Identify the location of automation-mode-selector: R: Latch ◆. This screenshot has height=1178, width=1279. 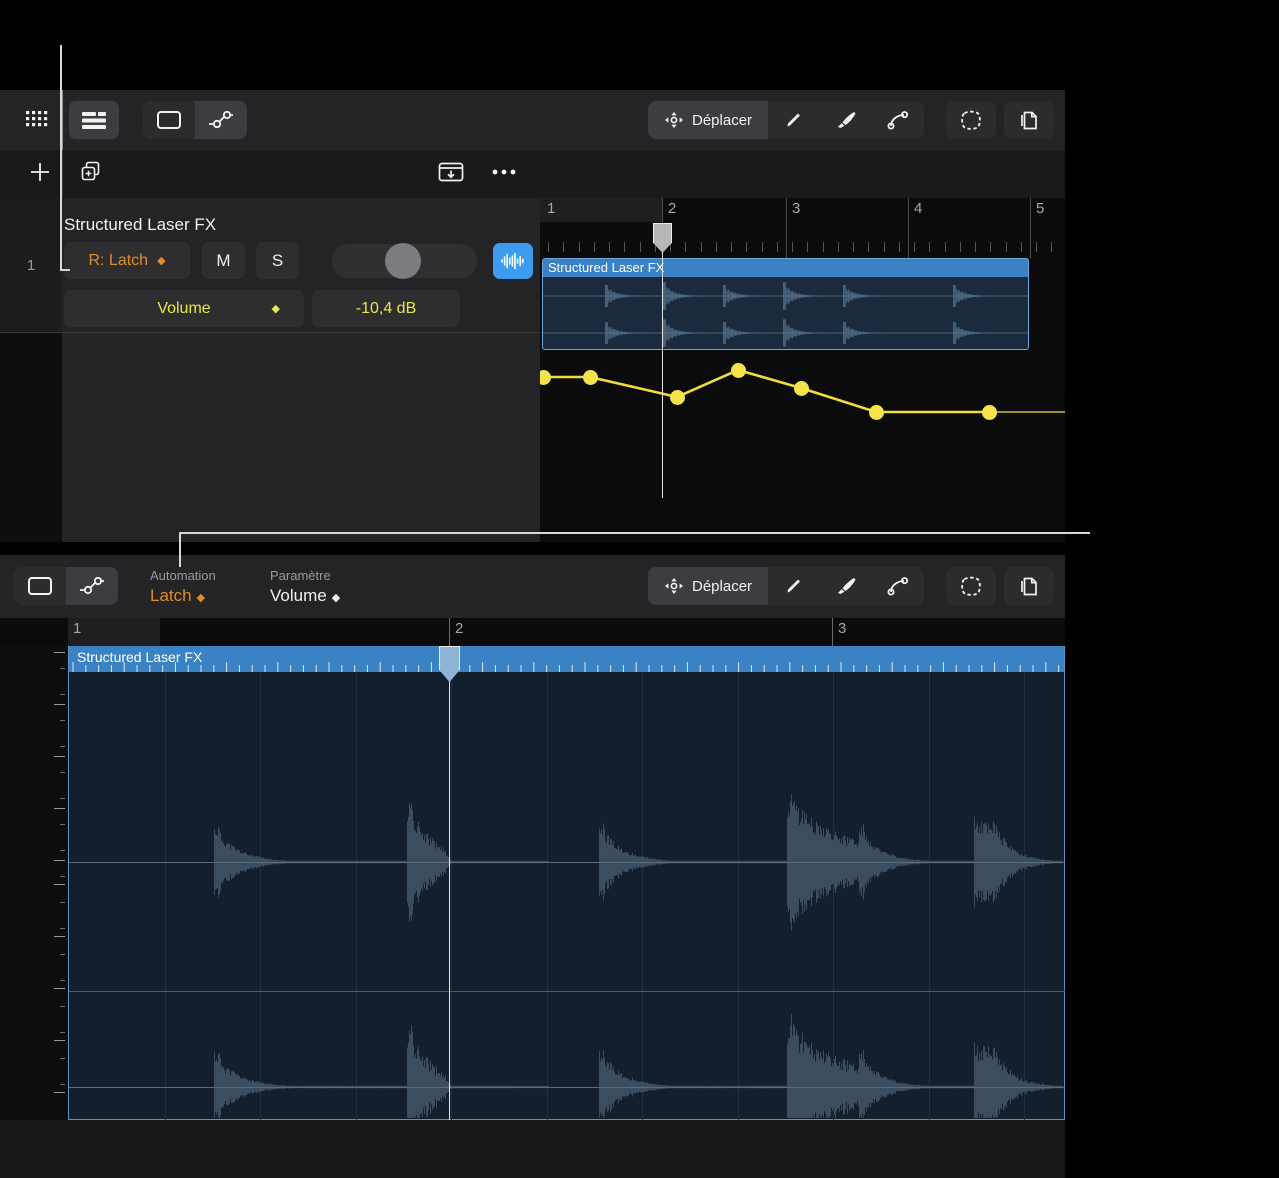
(127, 260).